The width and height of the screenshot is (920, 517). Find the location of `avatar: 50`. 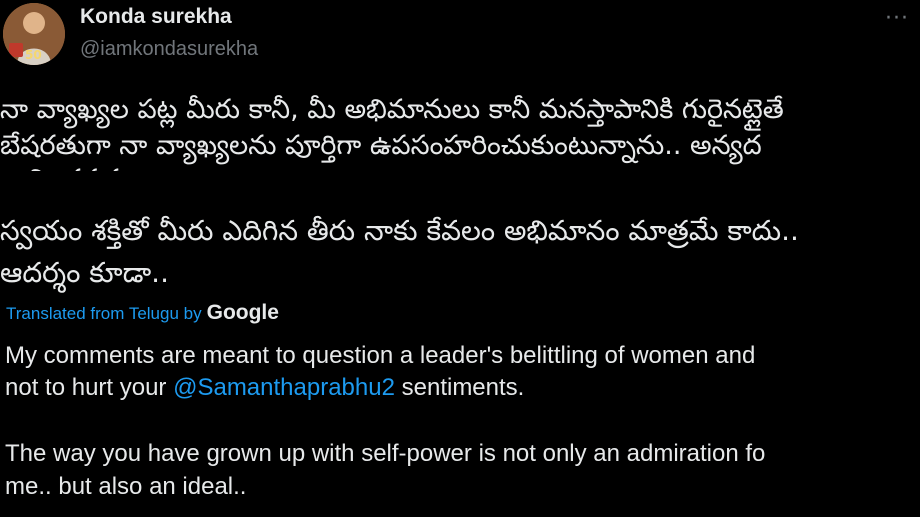

avatar: 50 is located at coordinates (34, 34).